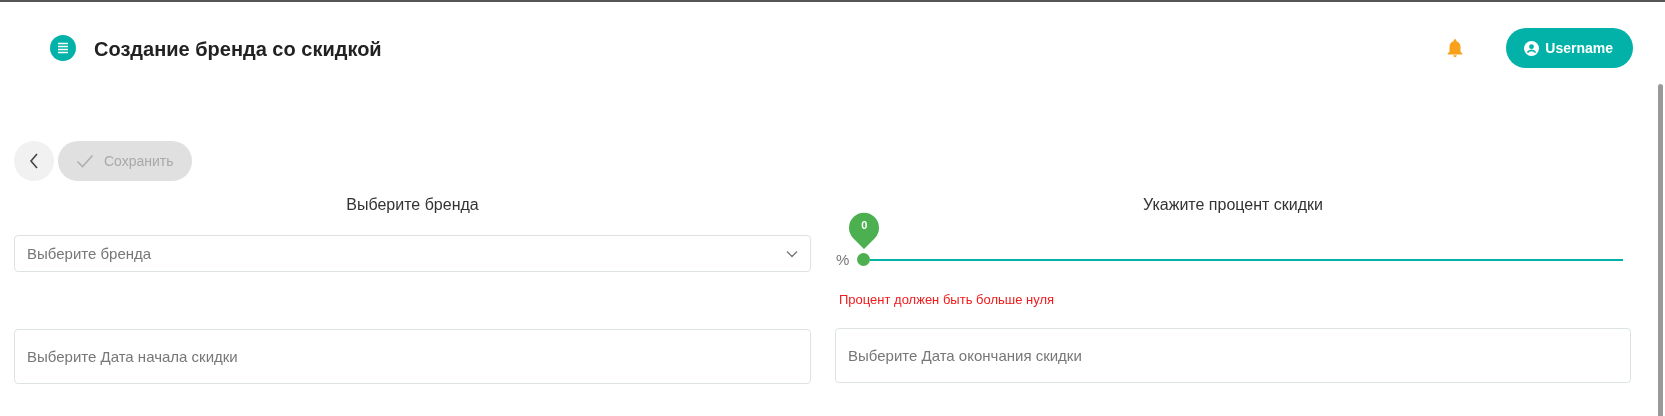  I want to click on back-button, so click(34, 161).